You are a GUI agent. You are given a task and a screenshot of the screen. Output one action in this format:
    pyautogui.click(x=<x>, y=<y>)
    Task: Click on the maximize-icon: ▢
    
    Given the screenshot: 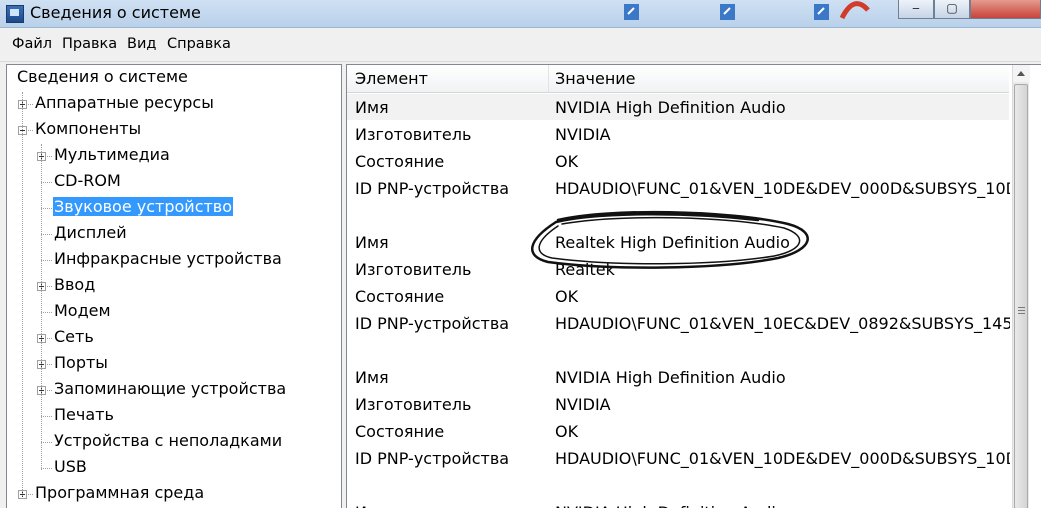 What is the action you would take?
    pyautogui.click(x=952, y=8)
    